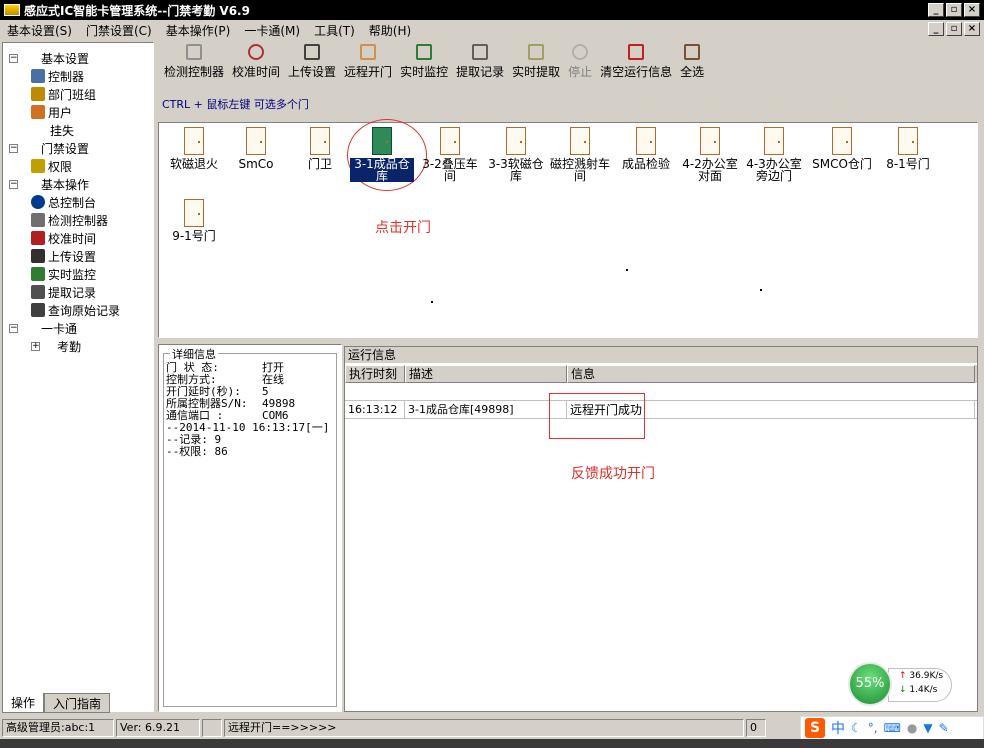  Describe the element at coordinates (480, 64) in the screenshot. I see `toolbar-button: 提取记录` at that location.